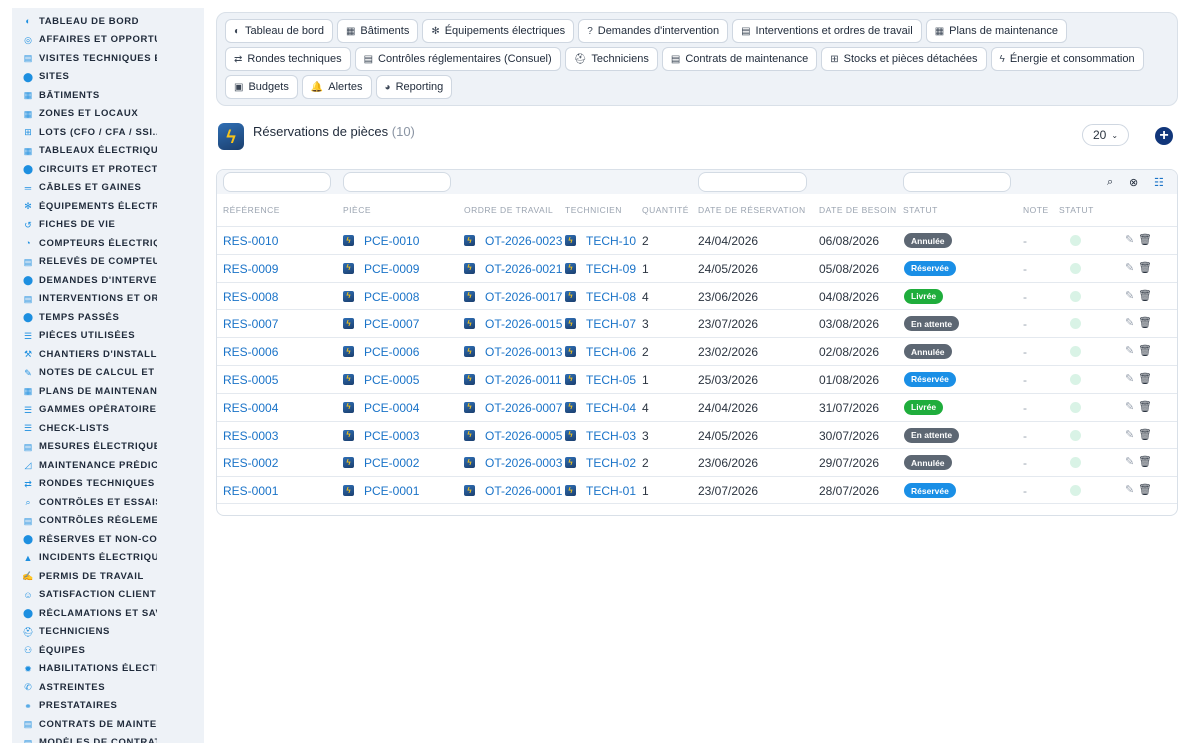 The width and height of the screenshot is (1200, 743). I want to click on nav-button: ▤ Contrôles réglementaires (Consuel), so click(457, 59).